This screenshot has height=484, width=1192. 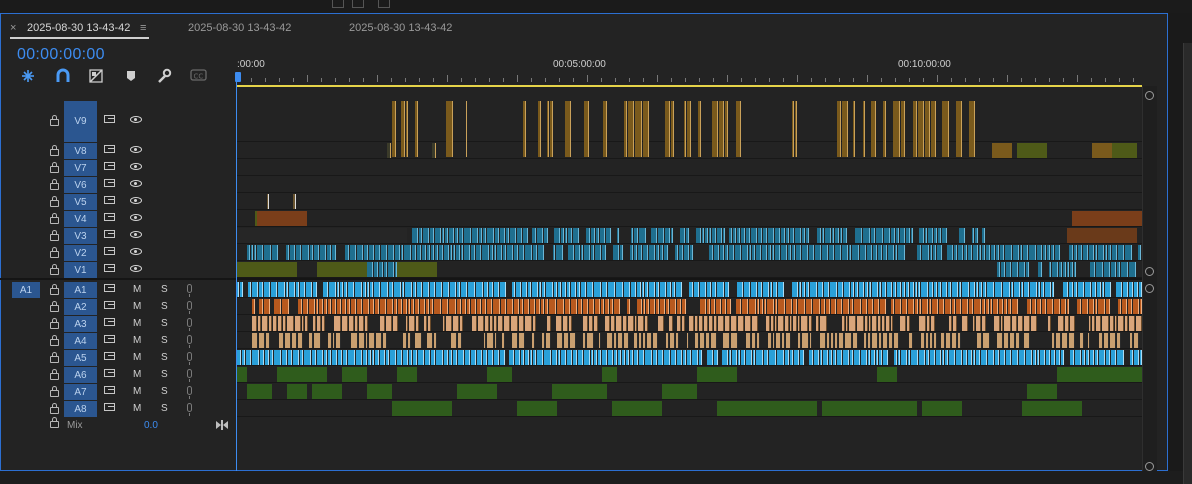 What do you see at coordinates (80, 270) in the screenshot?
I see `track-target-v1: V1` at bounding box center [80, 270].